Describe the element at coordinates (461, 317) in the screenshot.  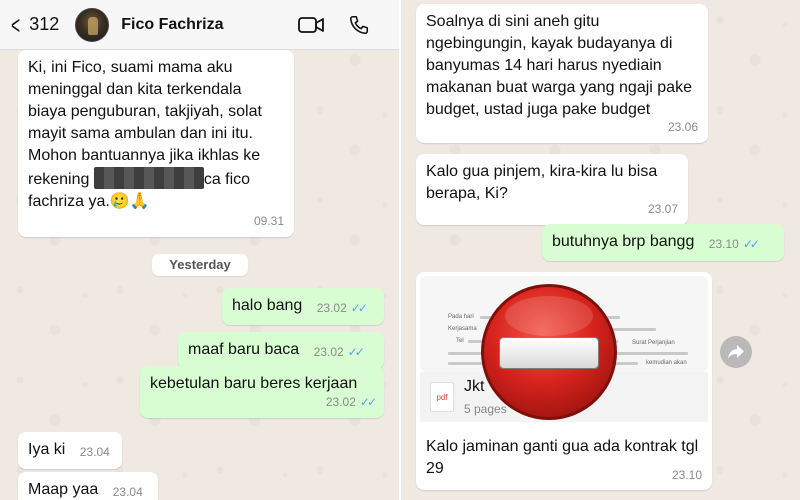
I see `preview-text: Pada hari` at that location.